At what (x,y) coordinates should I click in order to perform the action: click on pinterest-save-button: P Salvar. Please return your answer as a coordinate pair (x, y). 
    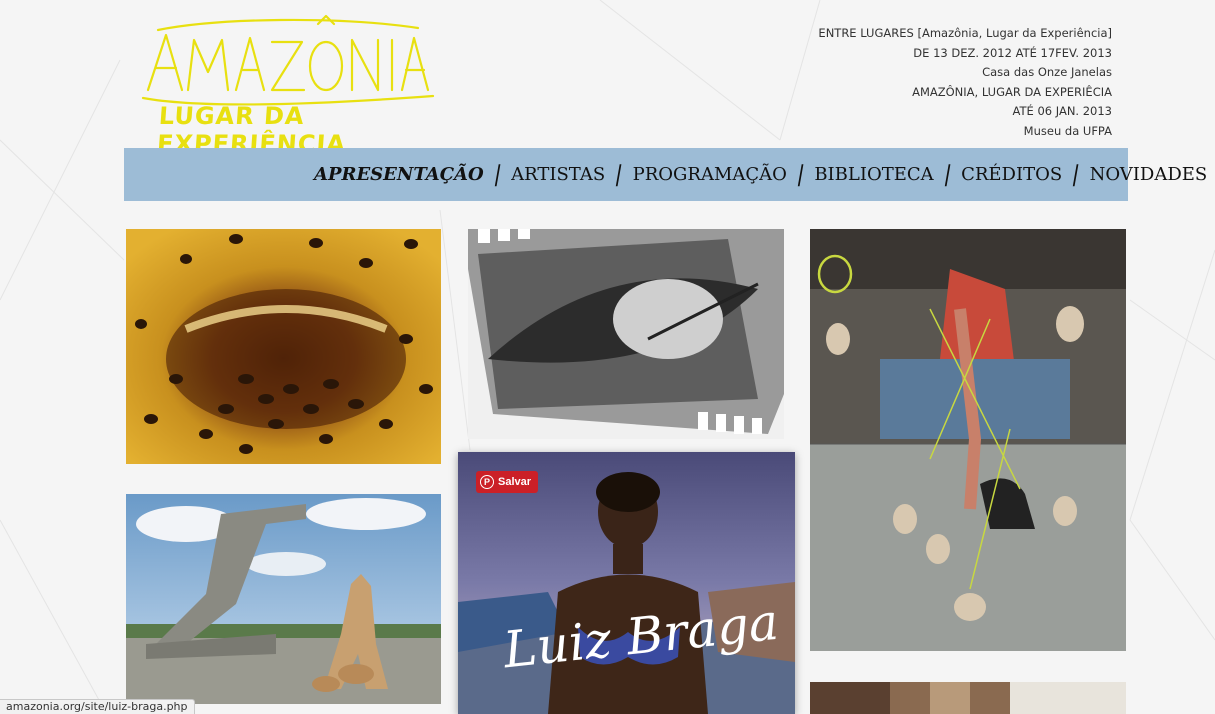
    Looking at the image, I should click on (507, 482).